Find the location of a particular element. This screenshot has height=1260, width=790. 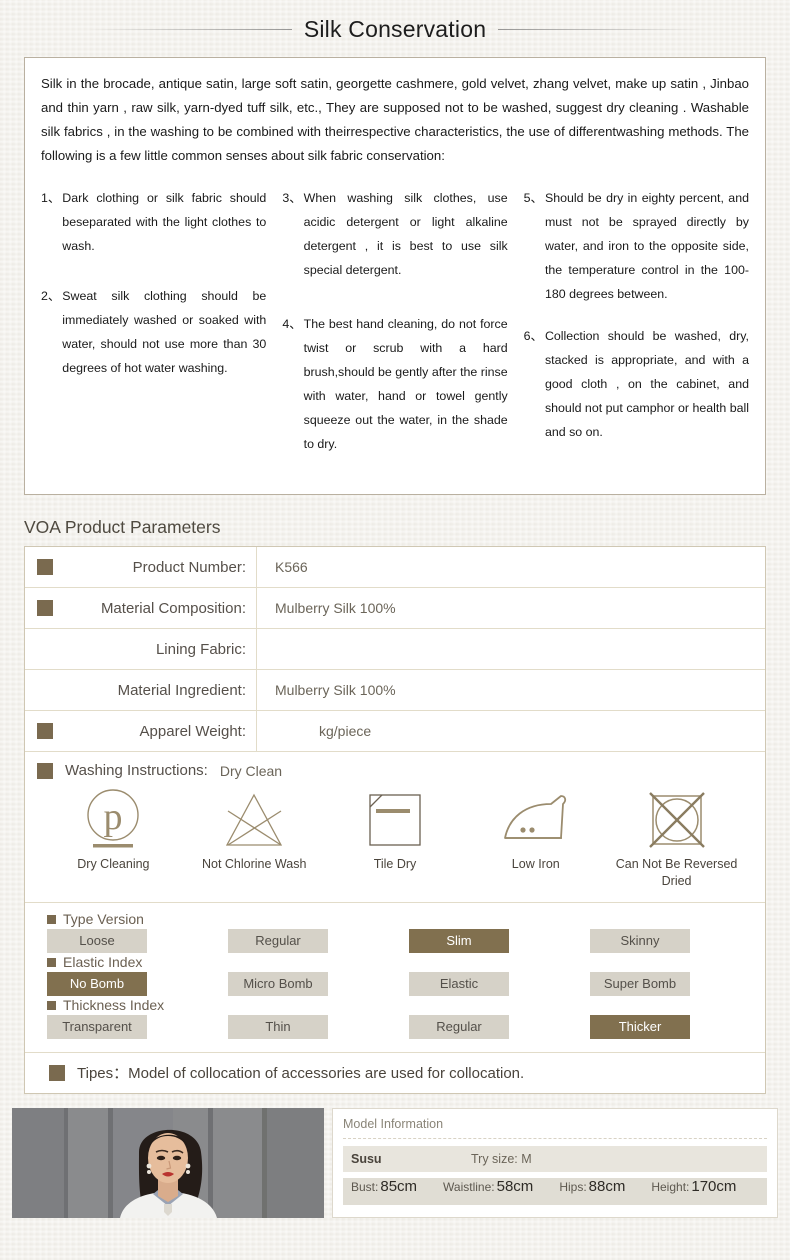

washing-header: Washing Instructions: Dry Clean is located at coordinates (395, 770).